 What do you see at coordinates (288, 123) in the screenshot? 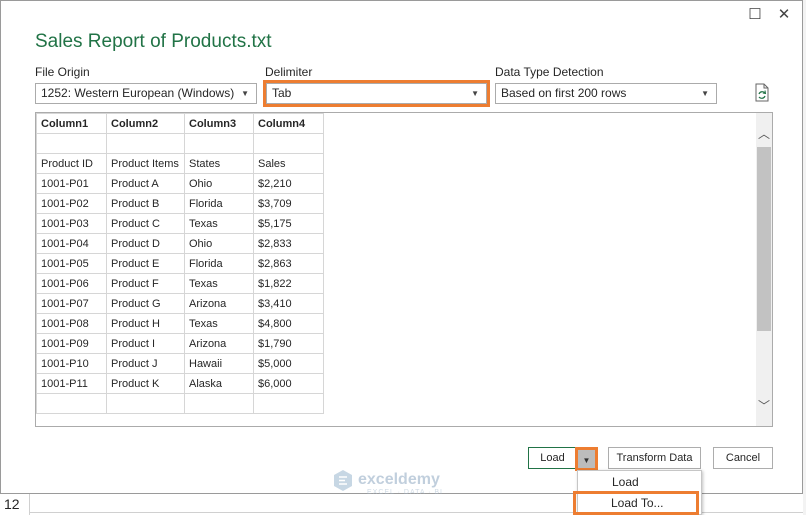
I see `column-header: Column4` at bounding box center [288, 123].